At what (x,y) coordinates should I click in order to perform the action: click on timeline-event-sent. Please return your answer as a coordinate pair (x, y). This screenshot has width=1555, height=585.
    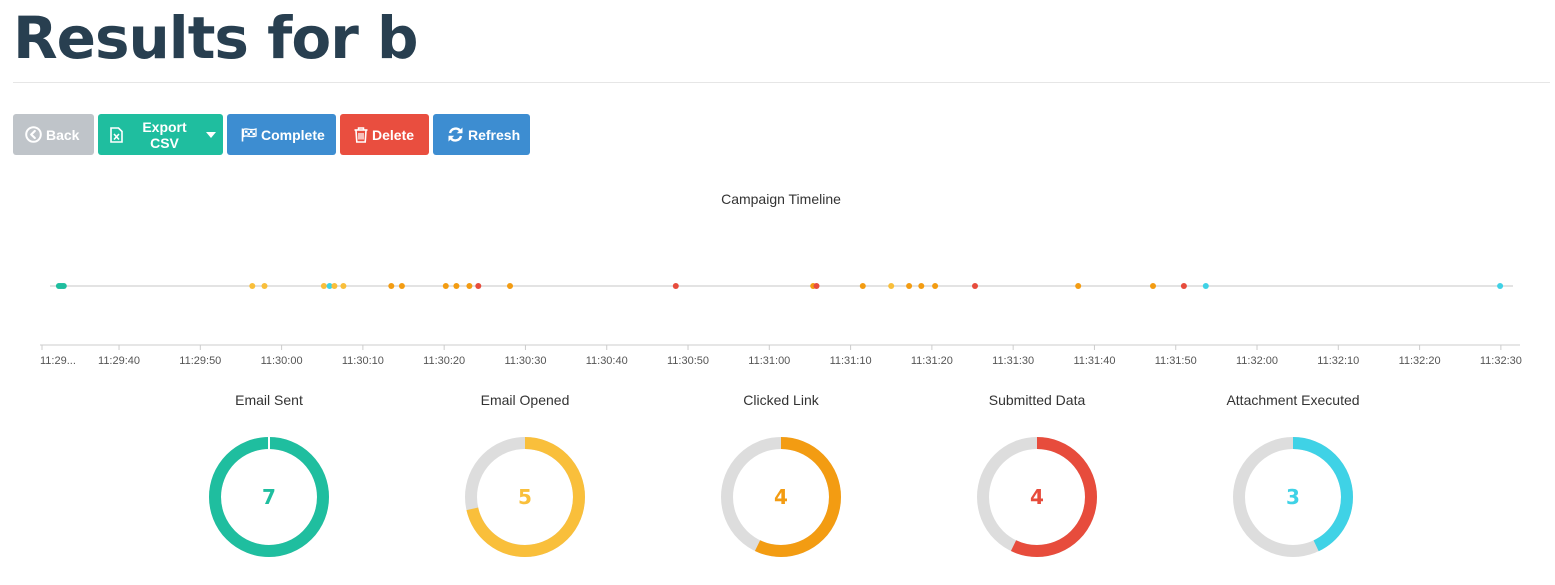
    Looking at the image, I should click on (63, 286).